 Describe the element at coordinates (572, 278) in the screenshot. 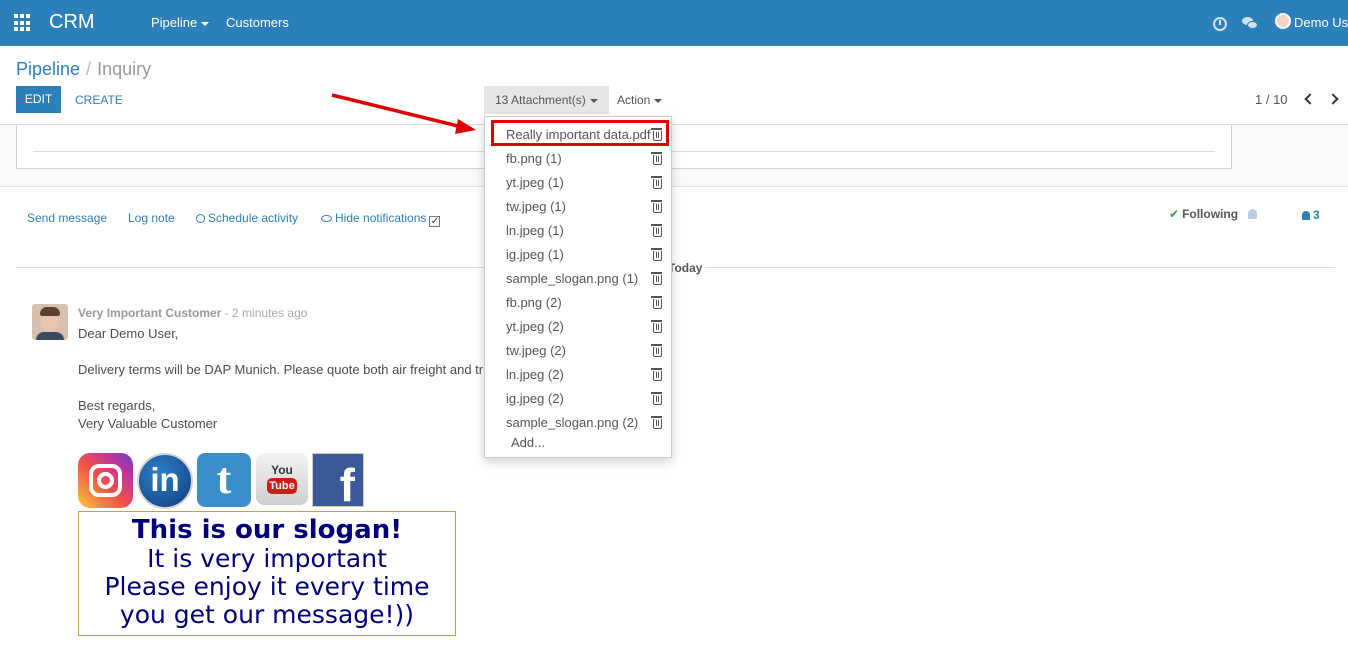

I see `attachment-item: sample_slogan.png (1)` at that location.